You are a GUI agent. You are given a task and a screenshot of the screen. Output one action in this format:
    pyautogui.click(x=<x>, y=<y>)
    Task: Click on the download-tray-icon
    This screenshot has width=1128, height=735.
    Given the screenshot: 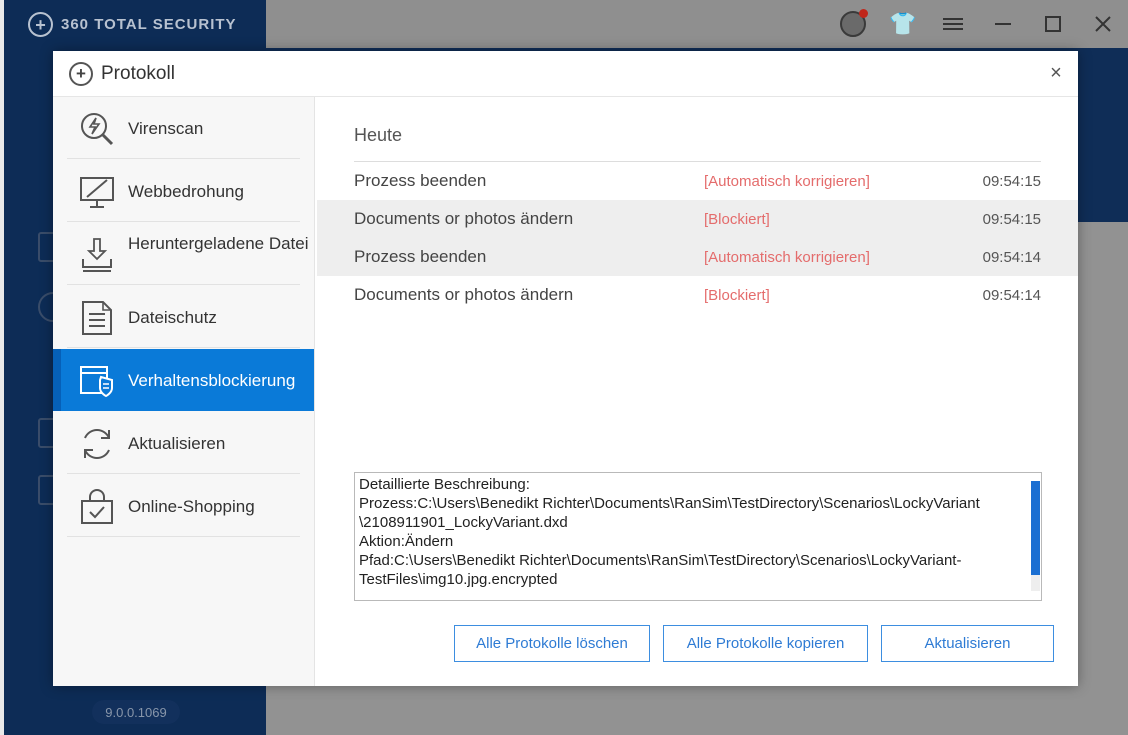 What is the action you would take?
    pyautogui.click(x=97, y=255)
    